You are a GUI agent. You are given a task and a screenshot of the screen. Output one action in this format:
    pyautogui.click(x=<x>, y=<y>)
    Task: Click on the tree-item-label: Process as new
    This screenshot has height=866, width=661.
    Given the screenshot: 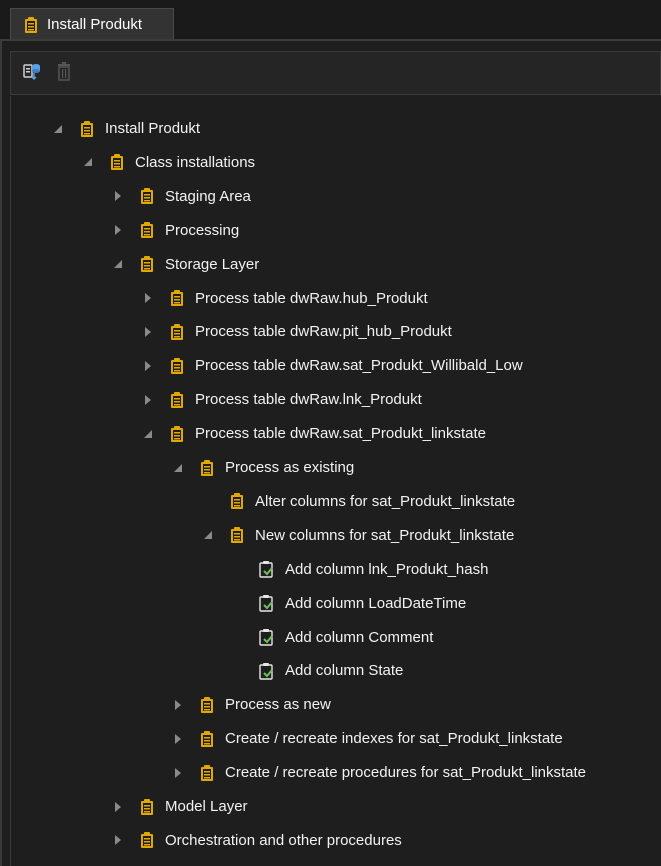 What is the action you would take?
    pyautogui.click(x=278, y=705)
    